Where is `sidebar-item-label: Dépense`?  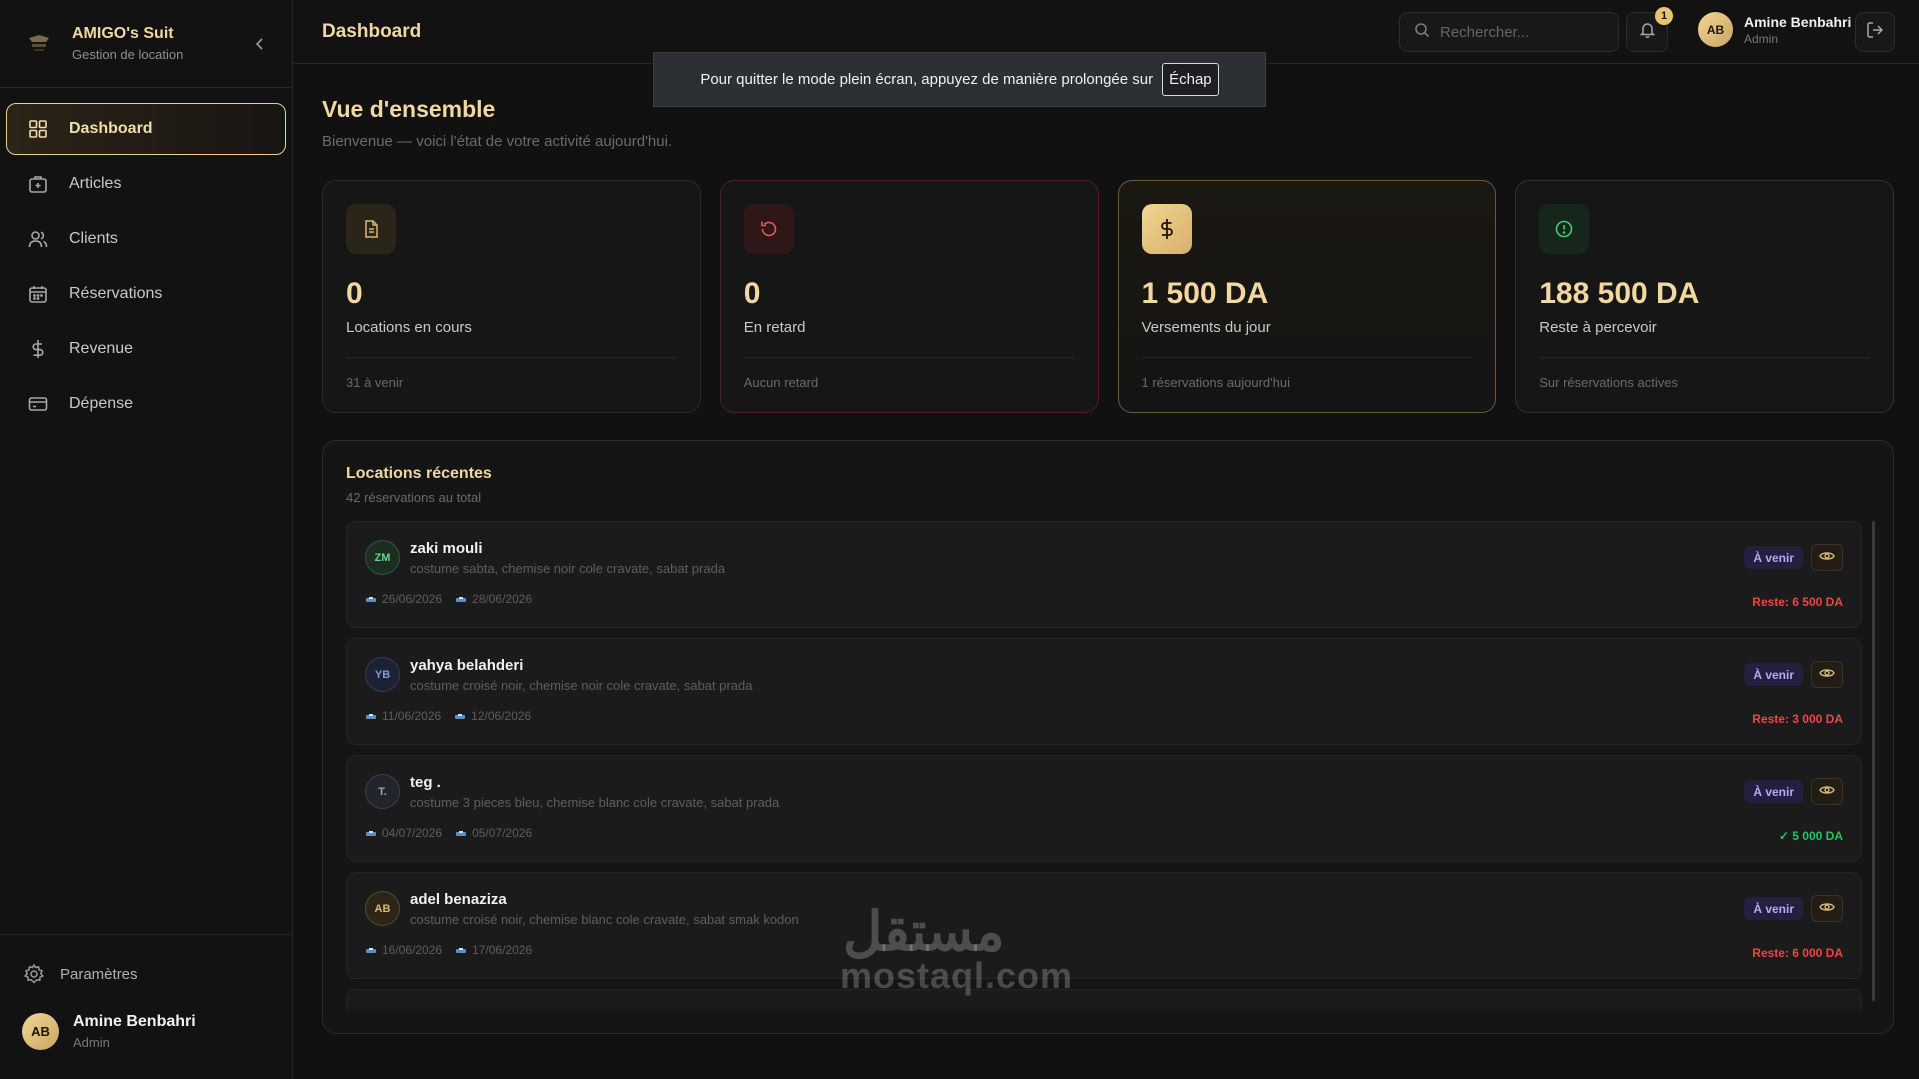 sidebar-item-label: Dépense is located at coordinates (101, 403).